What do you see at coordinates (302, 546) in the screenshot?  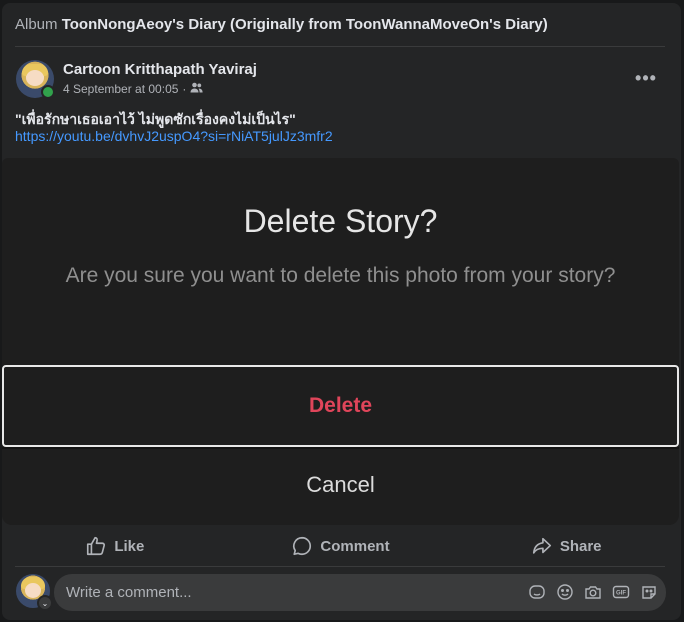 I see `comment-bubble-icon` at bounding box center [302, 546].